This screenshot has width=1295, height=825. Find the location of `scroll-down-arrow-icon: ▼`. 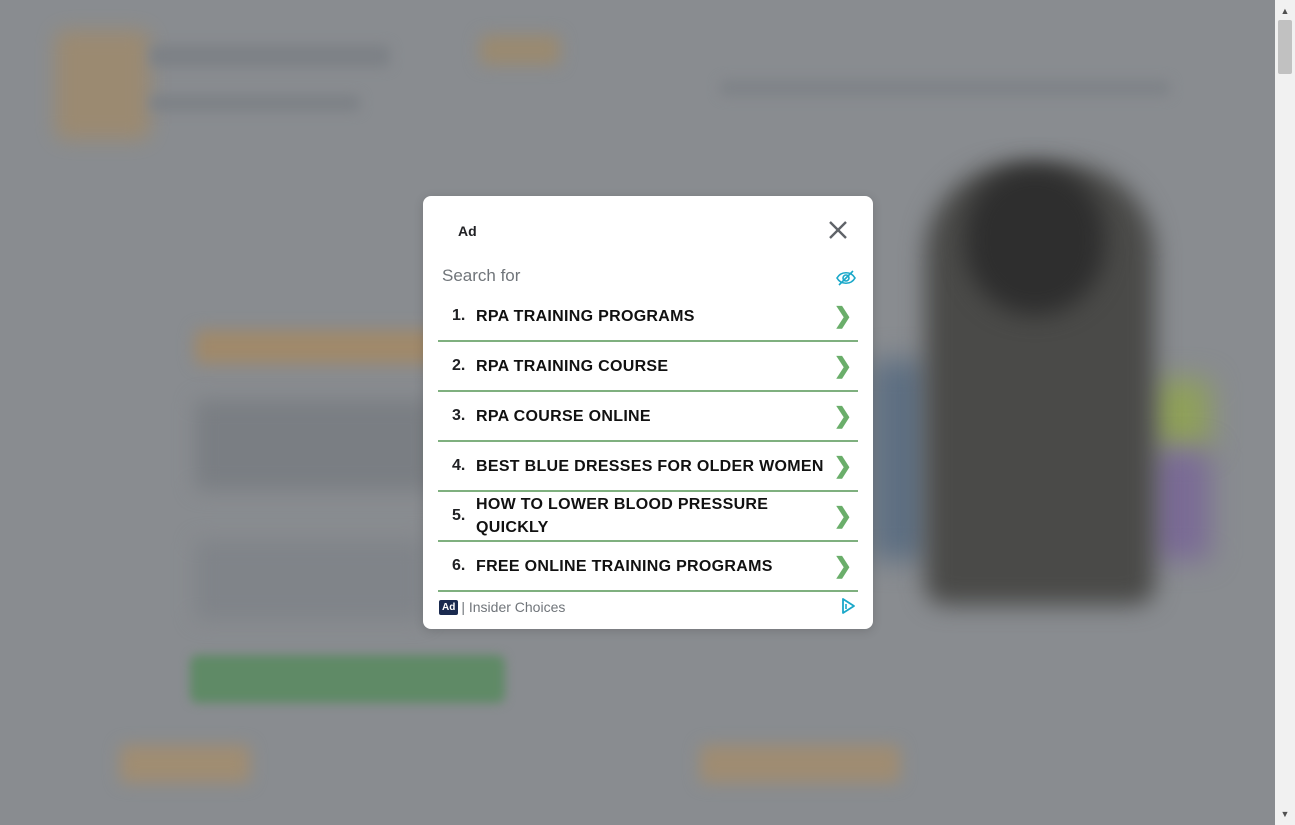

scroll-down-arrow-icon: ▼ is located at coordinates (1285, 814).